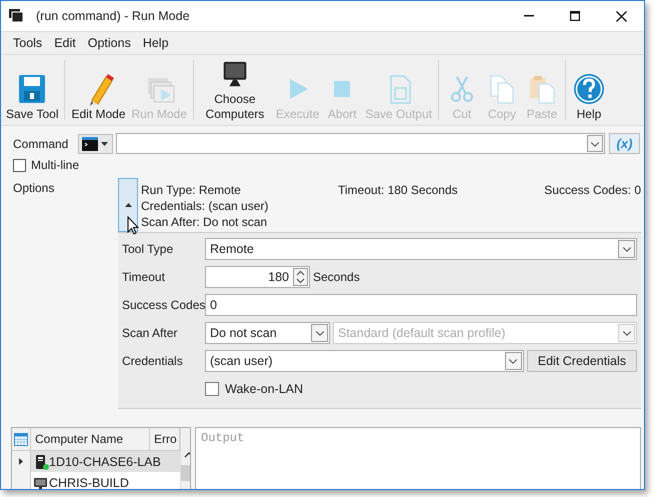  Describe the element at coordinates (529, 16) in the screenshot. I see `minimize-icon` at that location.